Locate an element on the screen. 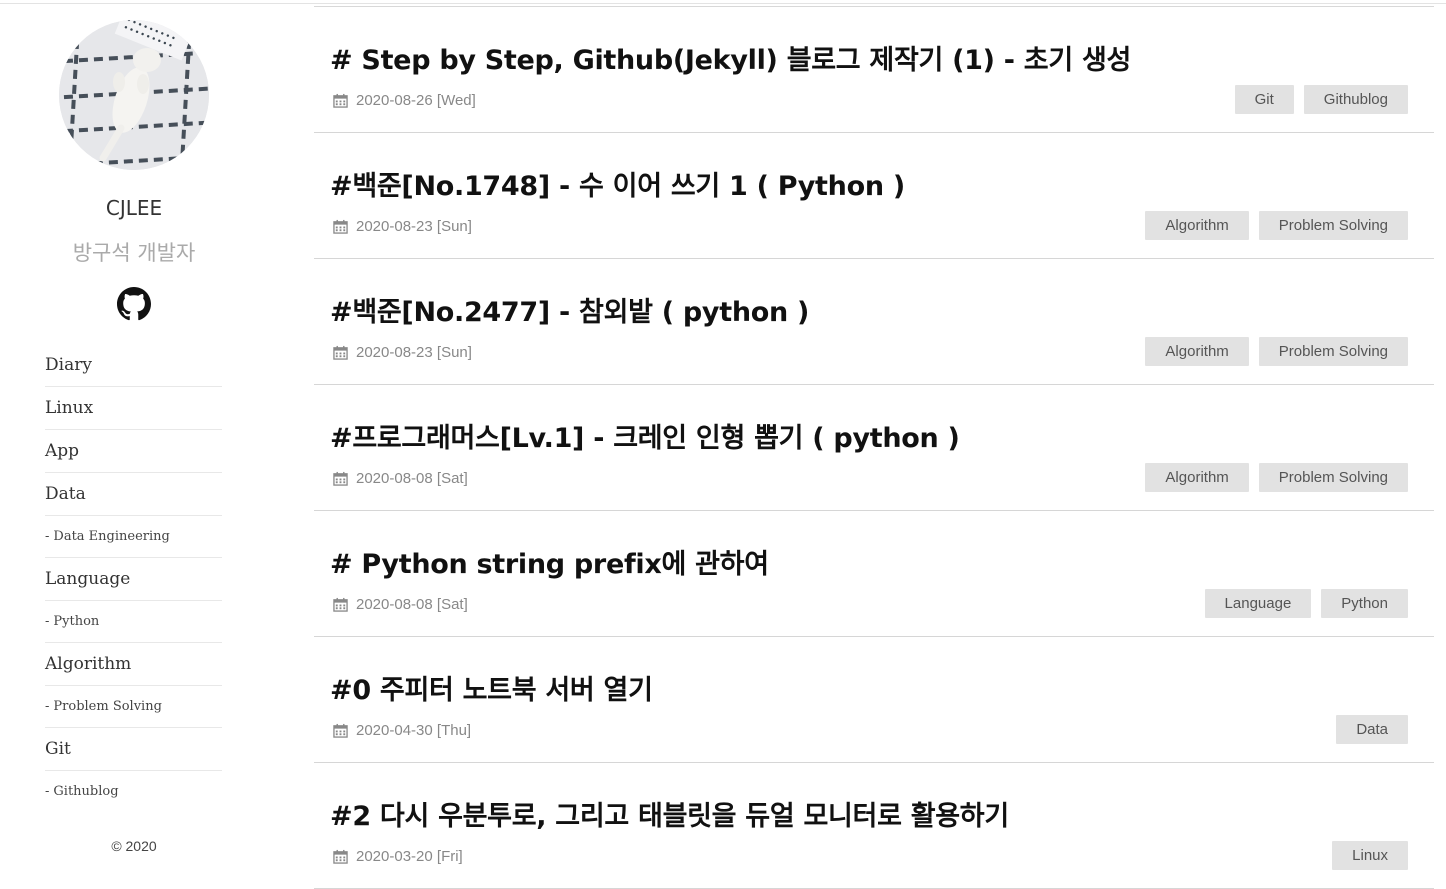 The image size is (1446, 889). post-item: #0 주피터 노트북 서버 열기 2020-04-30 [Thu] Data is located at coordinates (874, 700).